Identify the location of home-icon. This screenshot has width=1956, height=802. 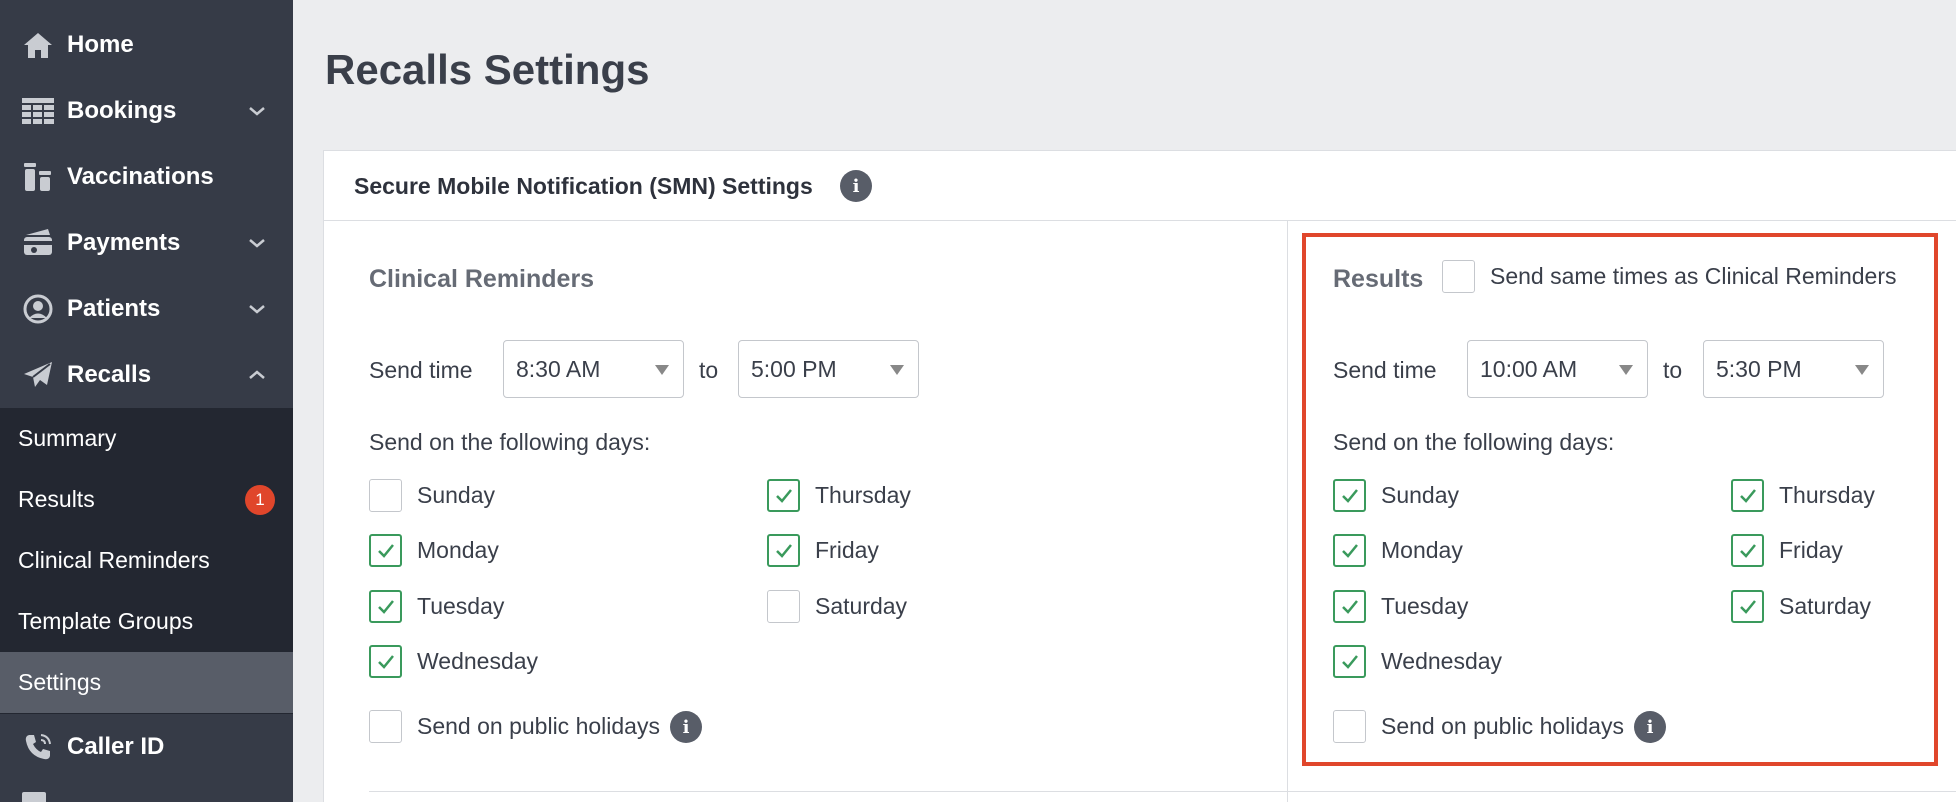
(38, 45).